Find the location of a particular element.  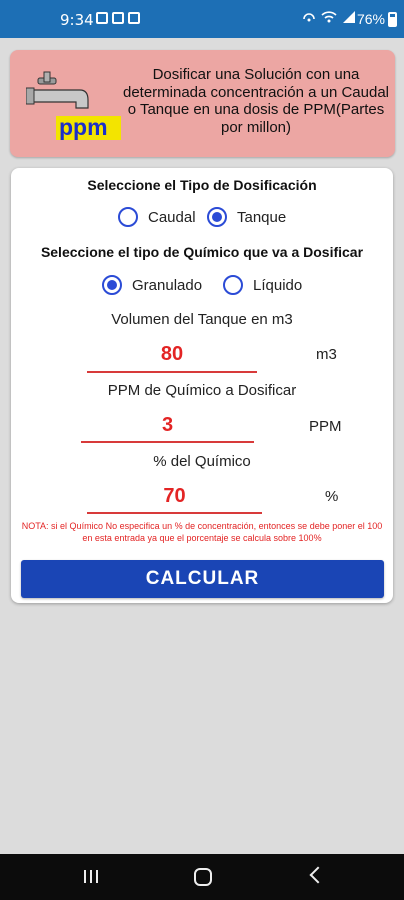

radio-liquido-label: Líquido is located at coordinates (277, 285).